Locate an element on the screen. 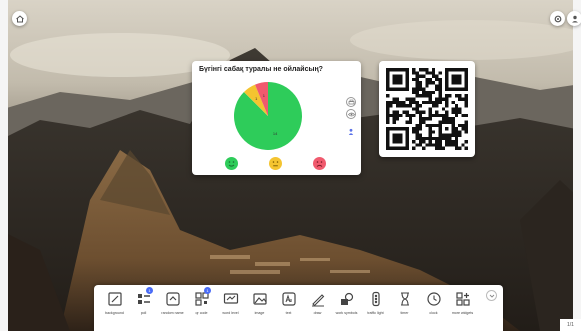 The image size is (581, 331). toolbar-item-background: background is located at coordinates (114, 300).